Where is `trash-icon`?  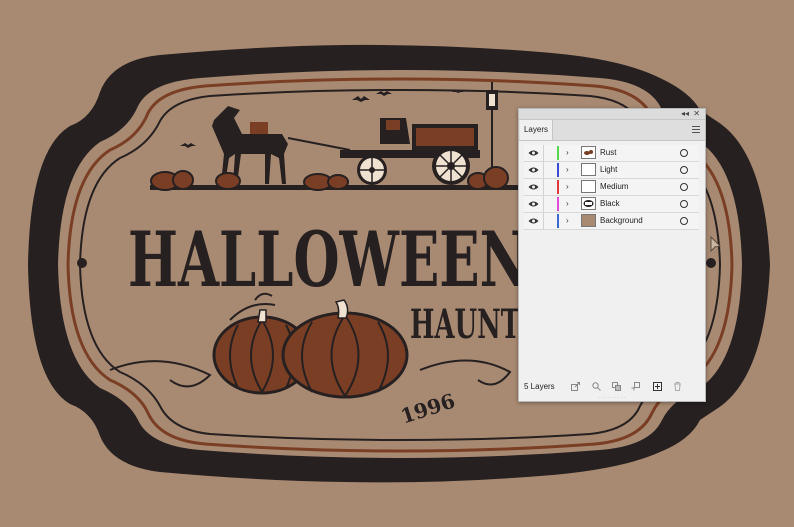 trash-icon is located at coordinates (677, 386).